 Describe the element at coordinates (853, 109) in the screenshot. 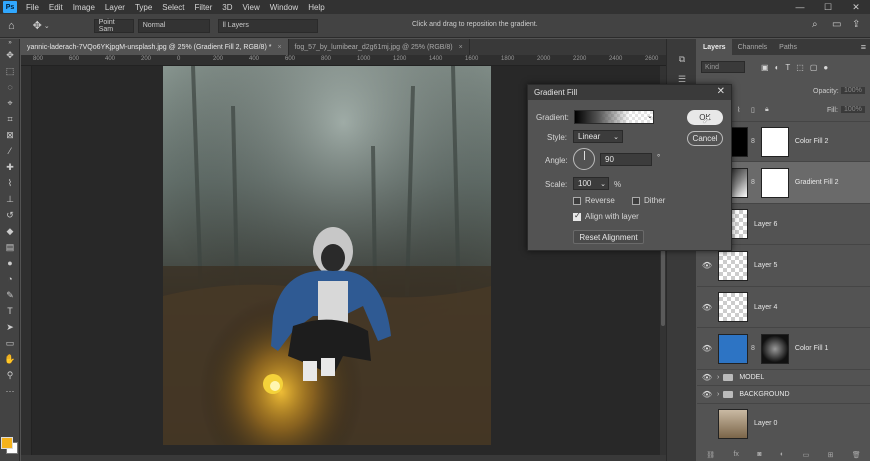

I see `fill-field: 100%` at that location.